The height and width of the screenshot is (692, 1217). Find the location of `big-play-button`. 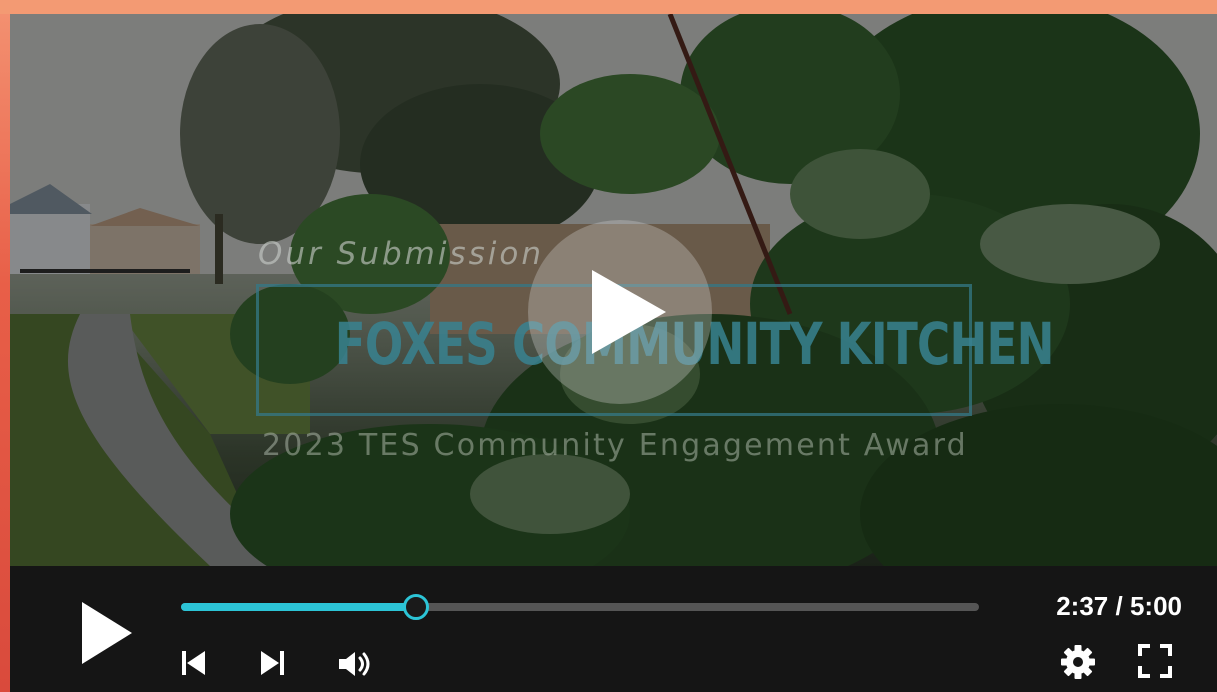

big-play-button is located at coordinates (620, 312).